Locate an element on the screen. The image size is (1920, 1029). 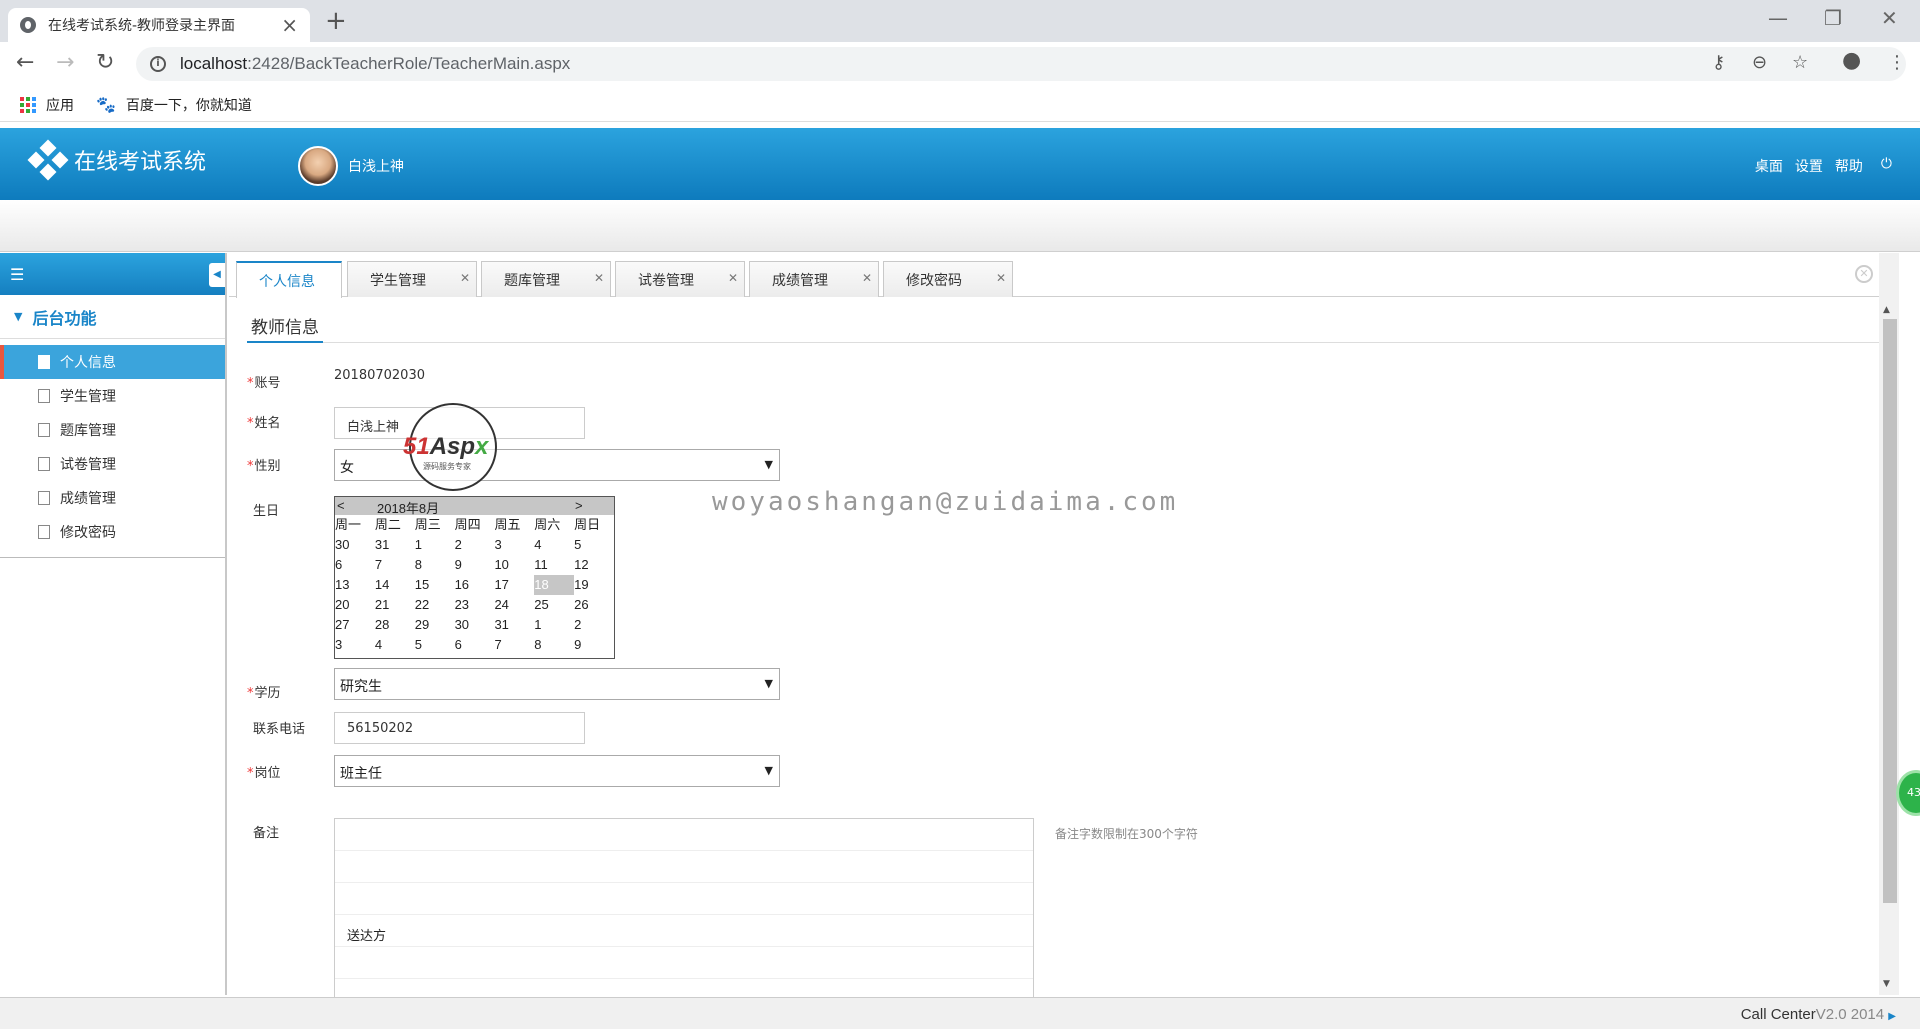
tab-profile: 个人信息 is located at coordinates (289, 279).